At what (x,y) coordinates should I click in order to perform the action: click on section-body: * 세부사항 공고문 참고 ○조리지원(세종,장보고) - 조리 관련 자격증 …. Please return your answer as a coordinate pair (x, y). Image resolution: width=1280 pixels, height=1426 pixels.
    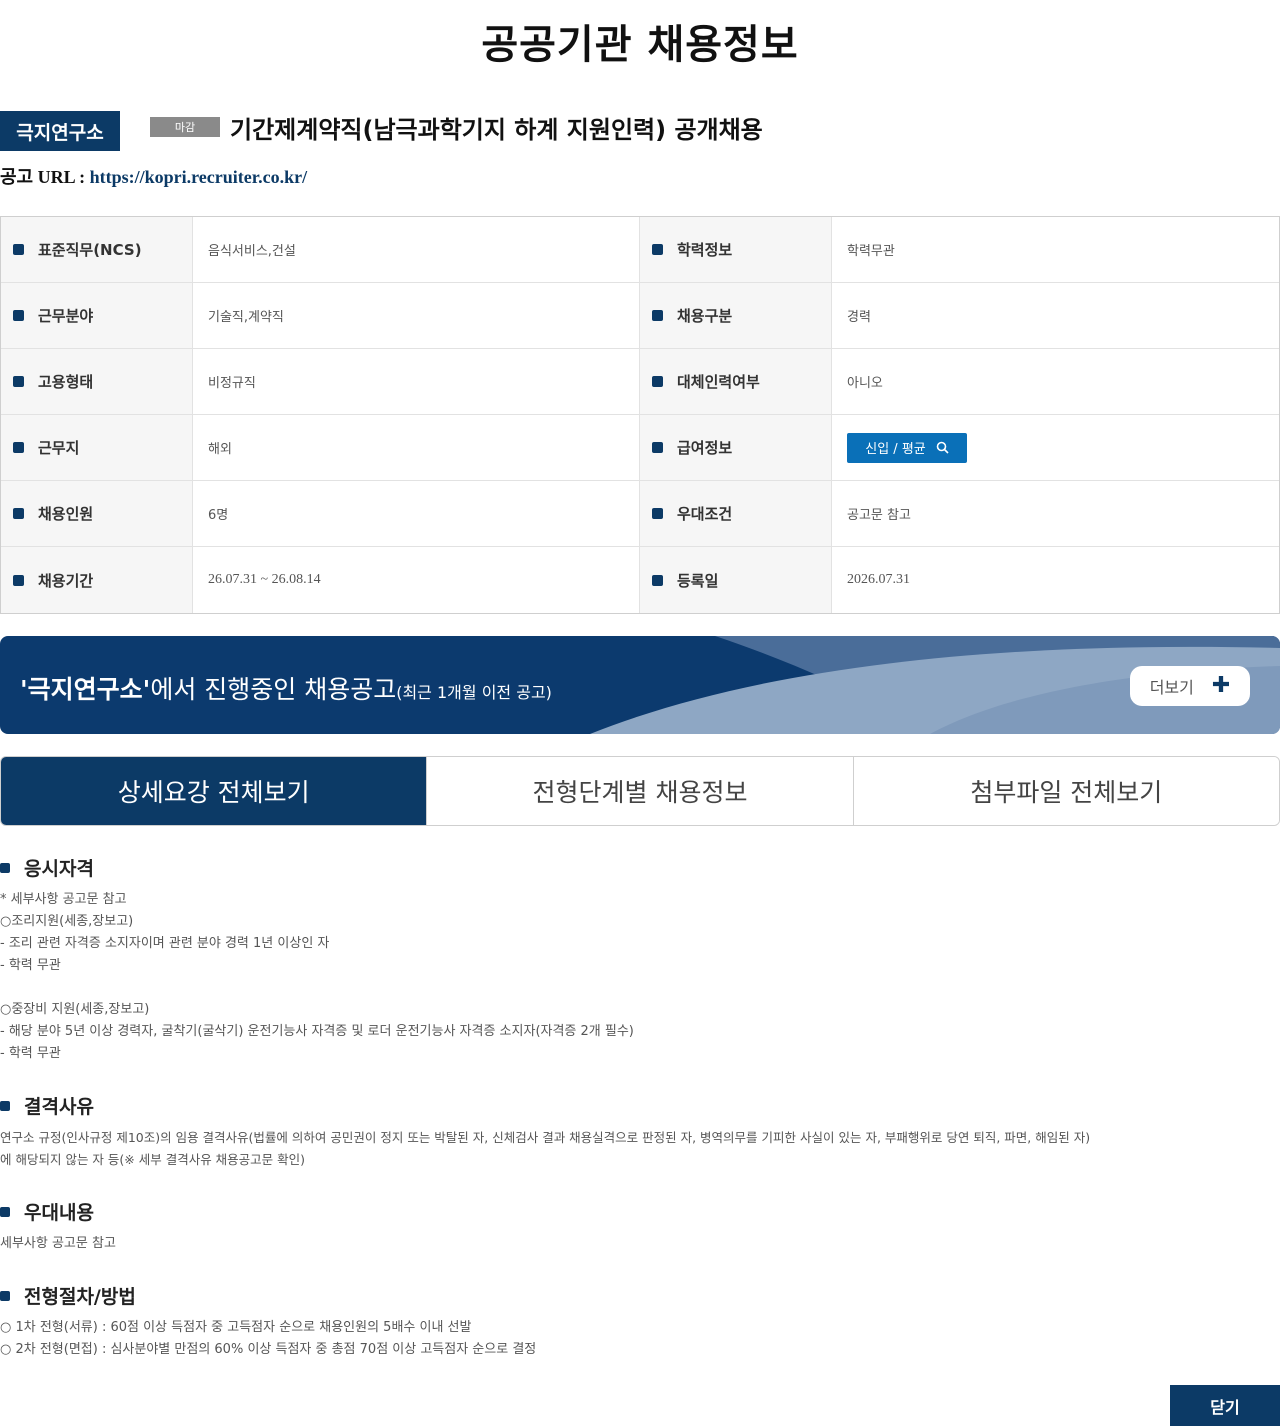
    Looking at the image, I should click on (317, 976).